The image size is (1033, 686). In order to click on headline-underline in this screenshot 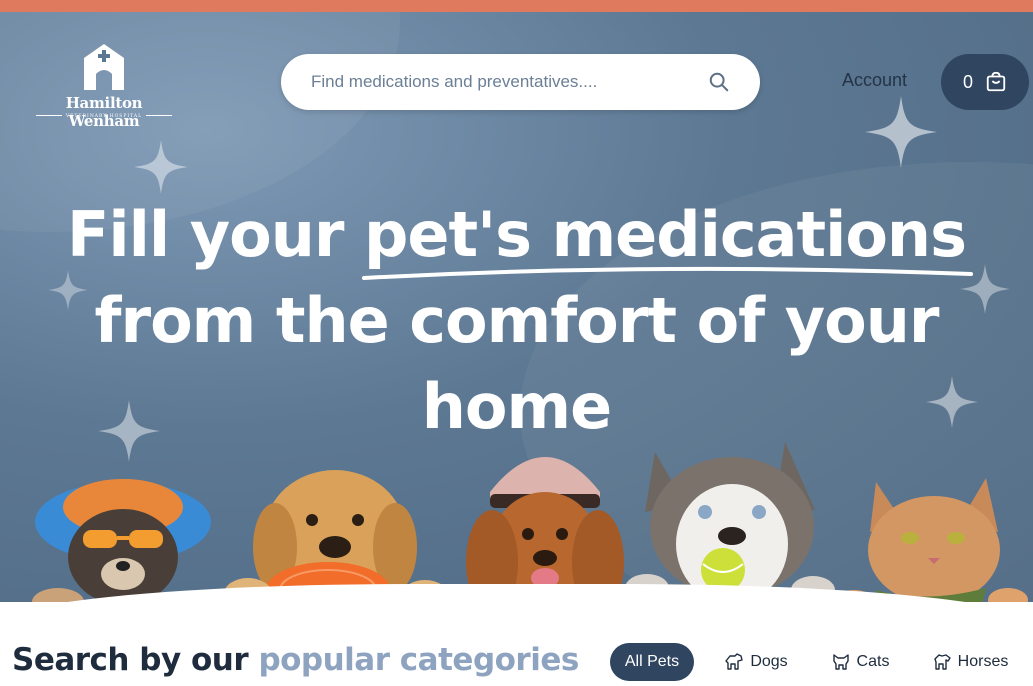, I will do `click(667, 273)`.